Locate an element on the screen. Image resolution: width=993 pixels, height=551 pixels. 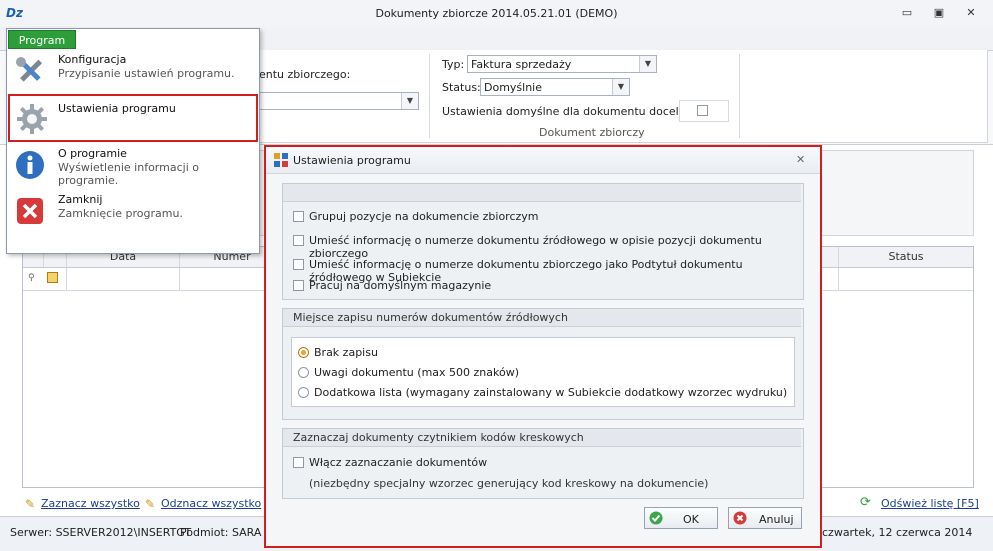
deselect-all-link: Odznacz wszystko is located at coordinates (211, 503).